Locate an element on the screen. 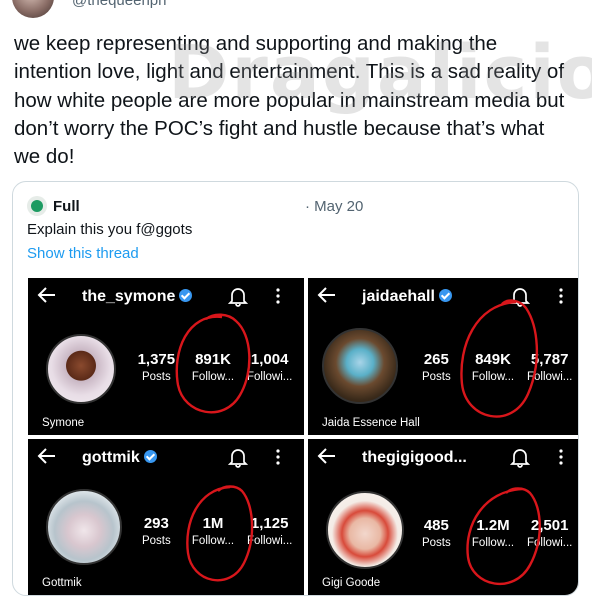  posts-stat: 293 Posts is located at coordinates (156, 531).